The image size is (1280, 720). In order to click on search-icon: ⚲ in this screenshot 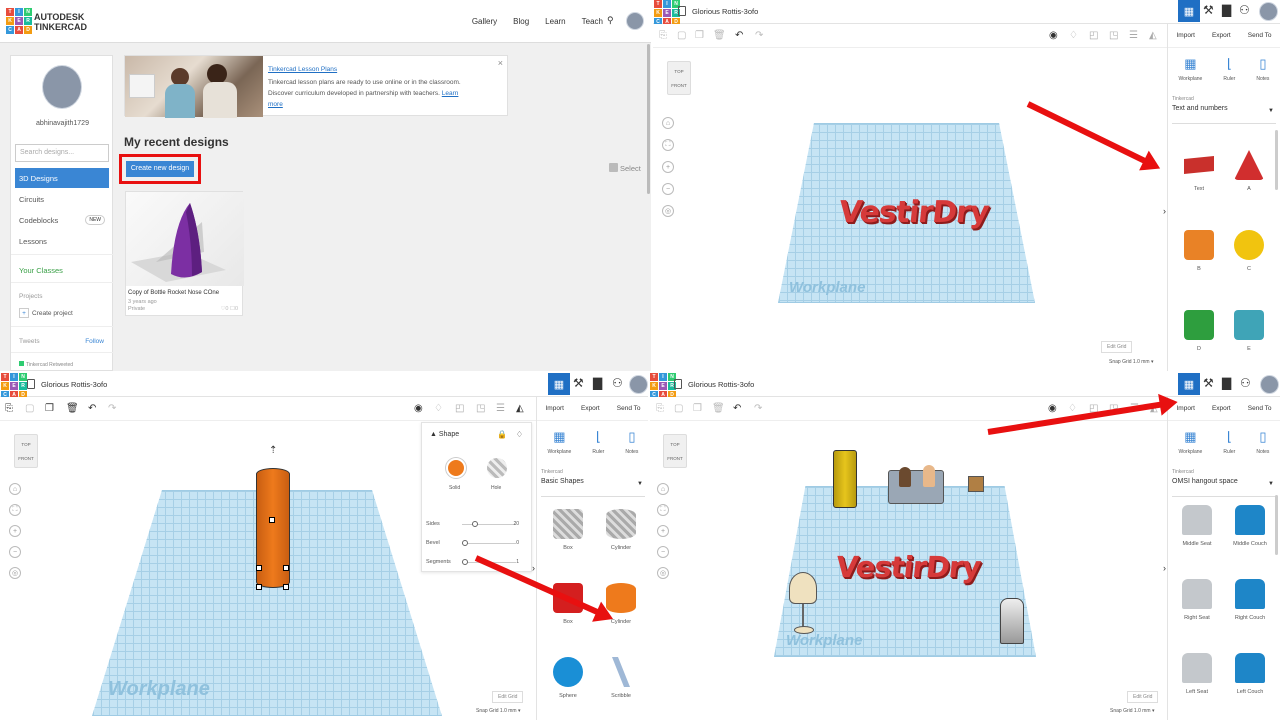, I will do `click(610, 20)`.